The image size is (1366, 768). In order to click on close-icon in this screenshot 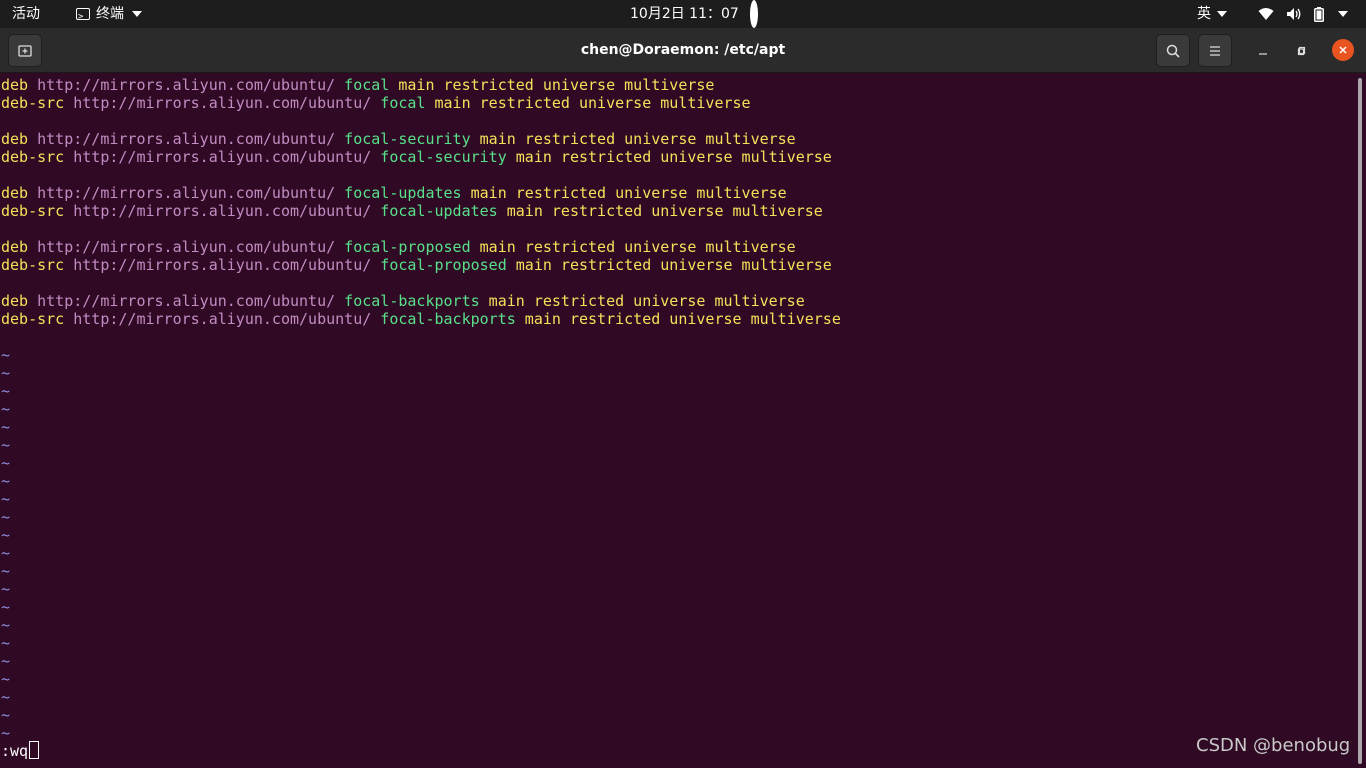, I will do `click(1343, 50)`.